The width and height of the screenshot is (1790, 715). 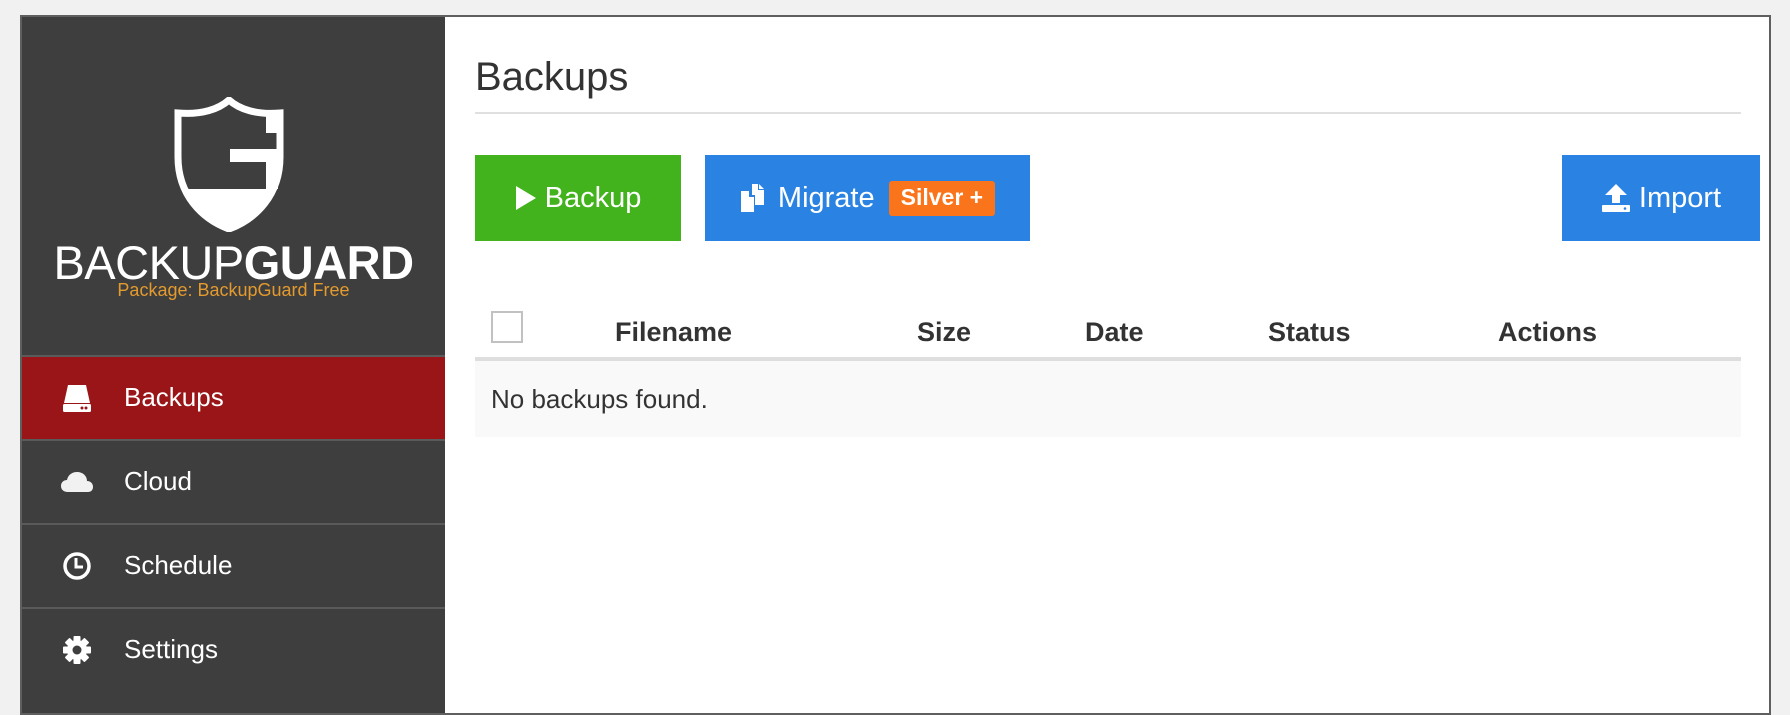 What do you see at coordinates (673, 332) in the screenshot?
I see `column-header-filename: Filename` at bounding box center [673, 332].